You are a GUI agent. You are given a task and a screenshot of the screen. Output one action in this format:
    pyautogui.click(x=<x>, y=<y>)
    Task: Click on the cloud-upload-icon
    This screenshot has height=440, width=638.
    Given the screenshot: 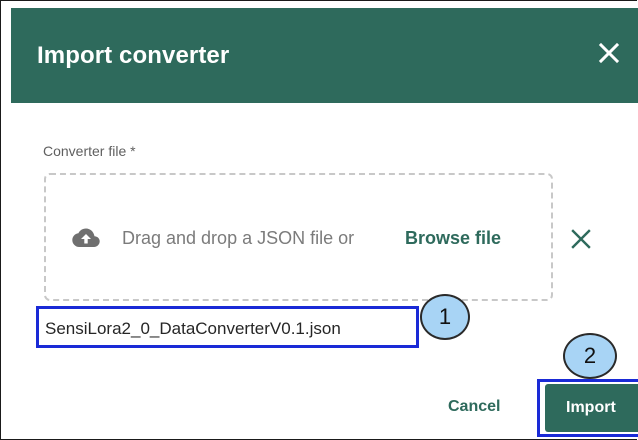 What is the action you would take?
    pyautogui.click(x=86, y=237)
    